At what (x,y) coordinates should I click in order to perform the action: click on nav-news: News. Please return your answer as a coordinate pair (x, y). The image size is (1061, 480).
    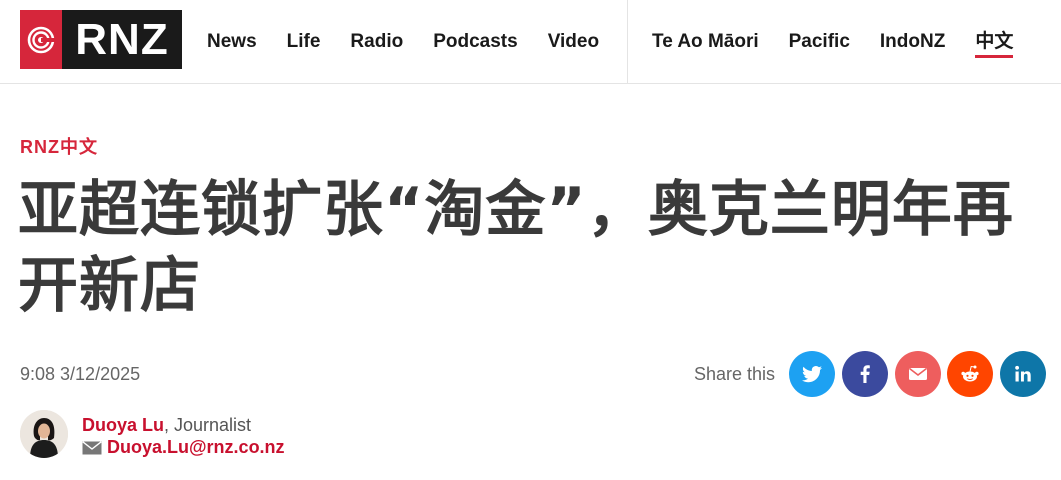
    Looking at the image, I should click on (232, 42).